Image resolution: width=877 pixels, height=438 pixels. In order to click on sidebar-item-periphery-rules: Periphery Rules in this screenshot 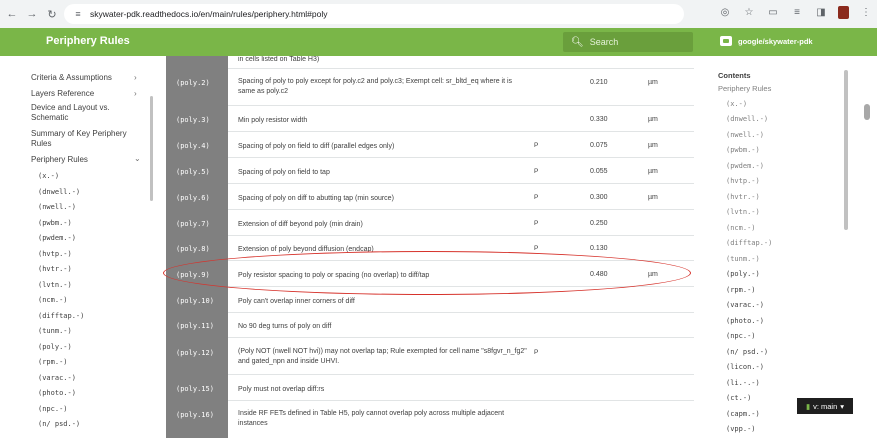, I will do `click(59, 160)`.